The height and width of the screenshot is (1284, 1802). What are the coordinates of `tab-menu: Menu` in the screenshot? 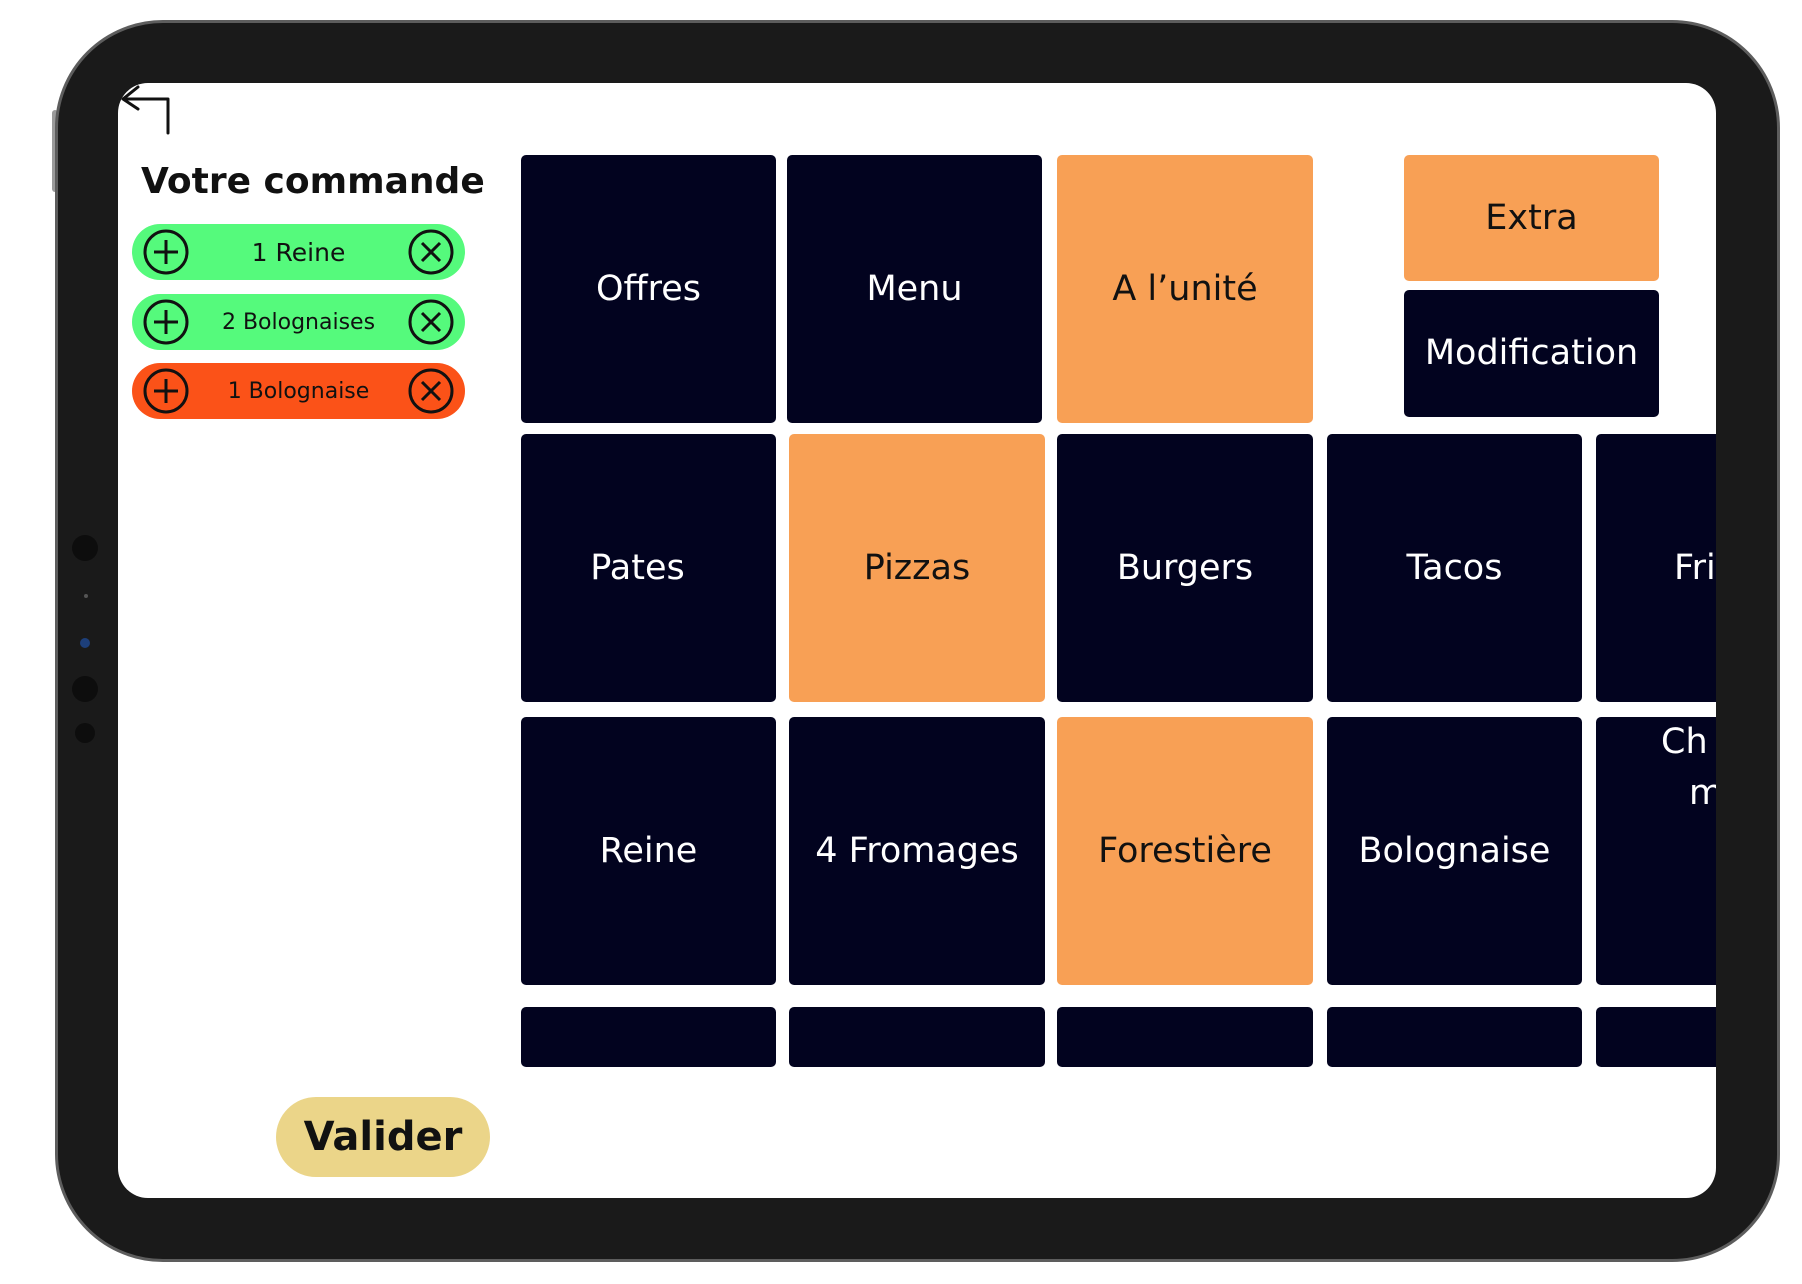 It's located at (914, 289).